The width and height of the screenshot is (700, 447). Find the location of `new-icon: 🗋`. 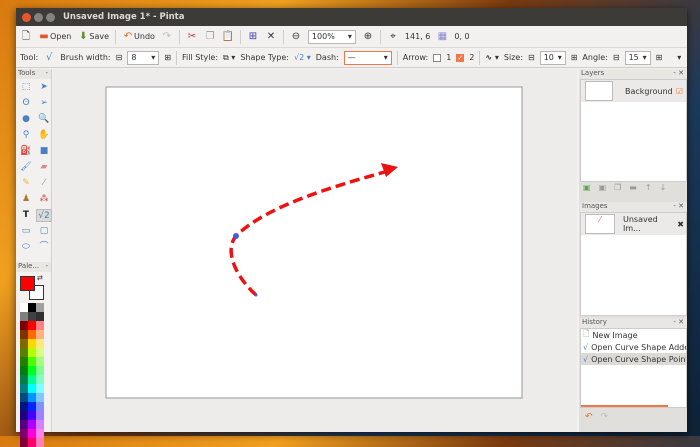

new-icon: 🗋 is located at coordinates (26, 37).